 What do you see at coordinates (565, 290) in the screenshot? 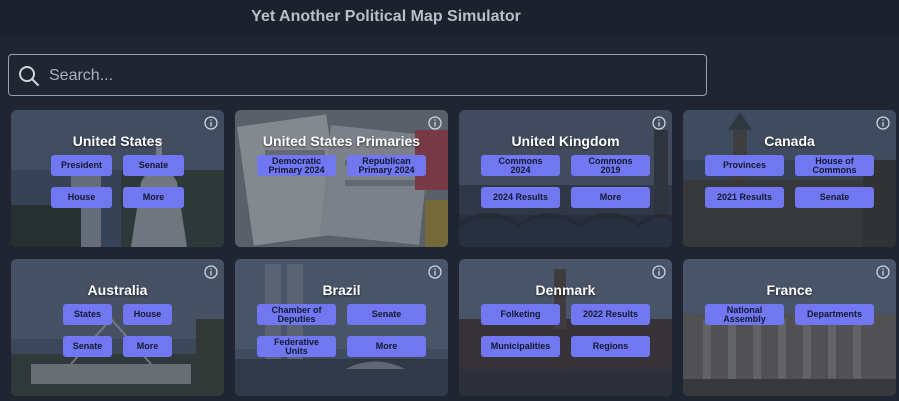
I see `card-title: Denmark` at bounding box center [565, 290].